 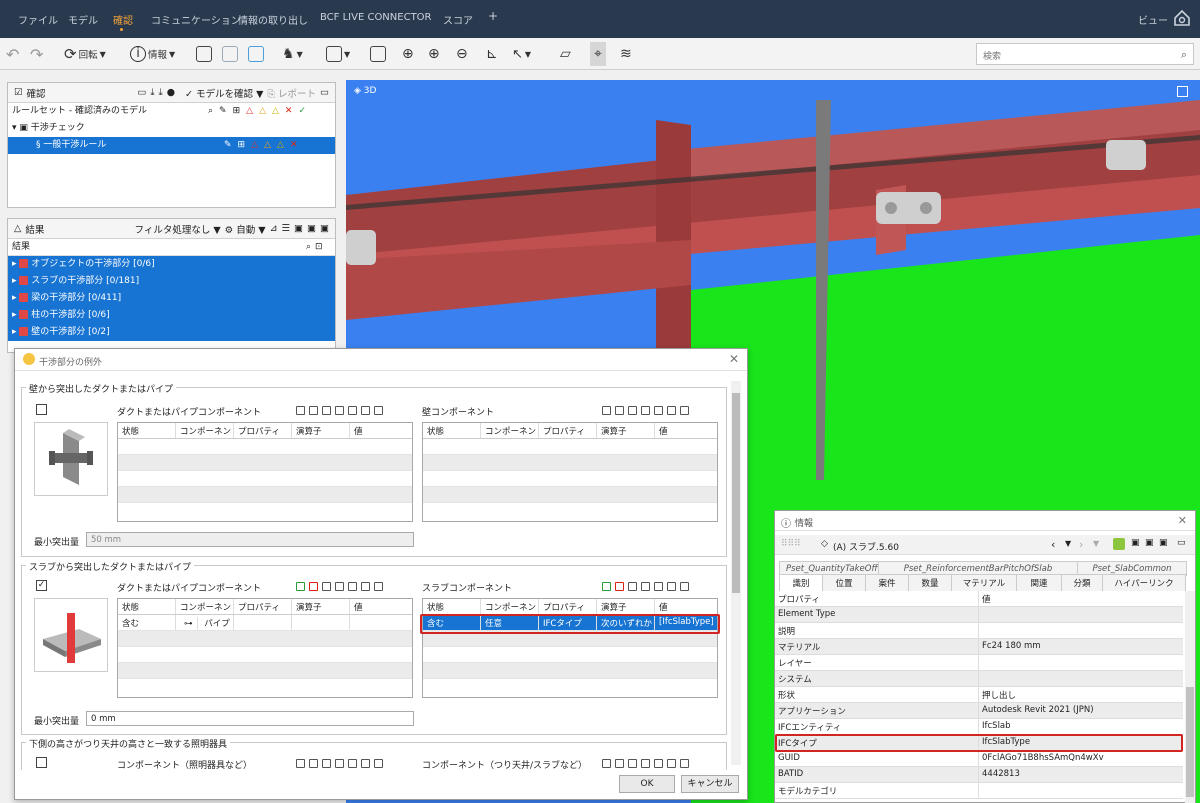 I want to click on property-row: 形状 押し出し, so click(x=979, y=695).